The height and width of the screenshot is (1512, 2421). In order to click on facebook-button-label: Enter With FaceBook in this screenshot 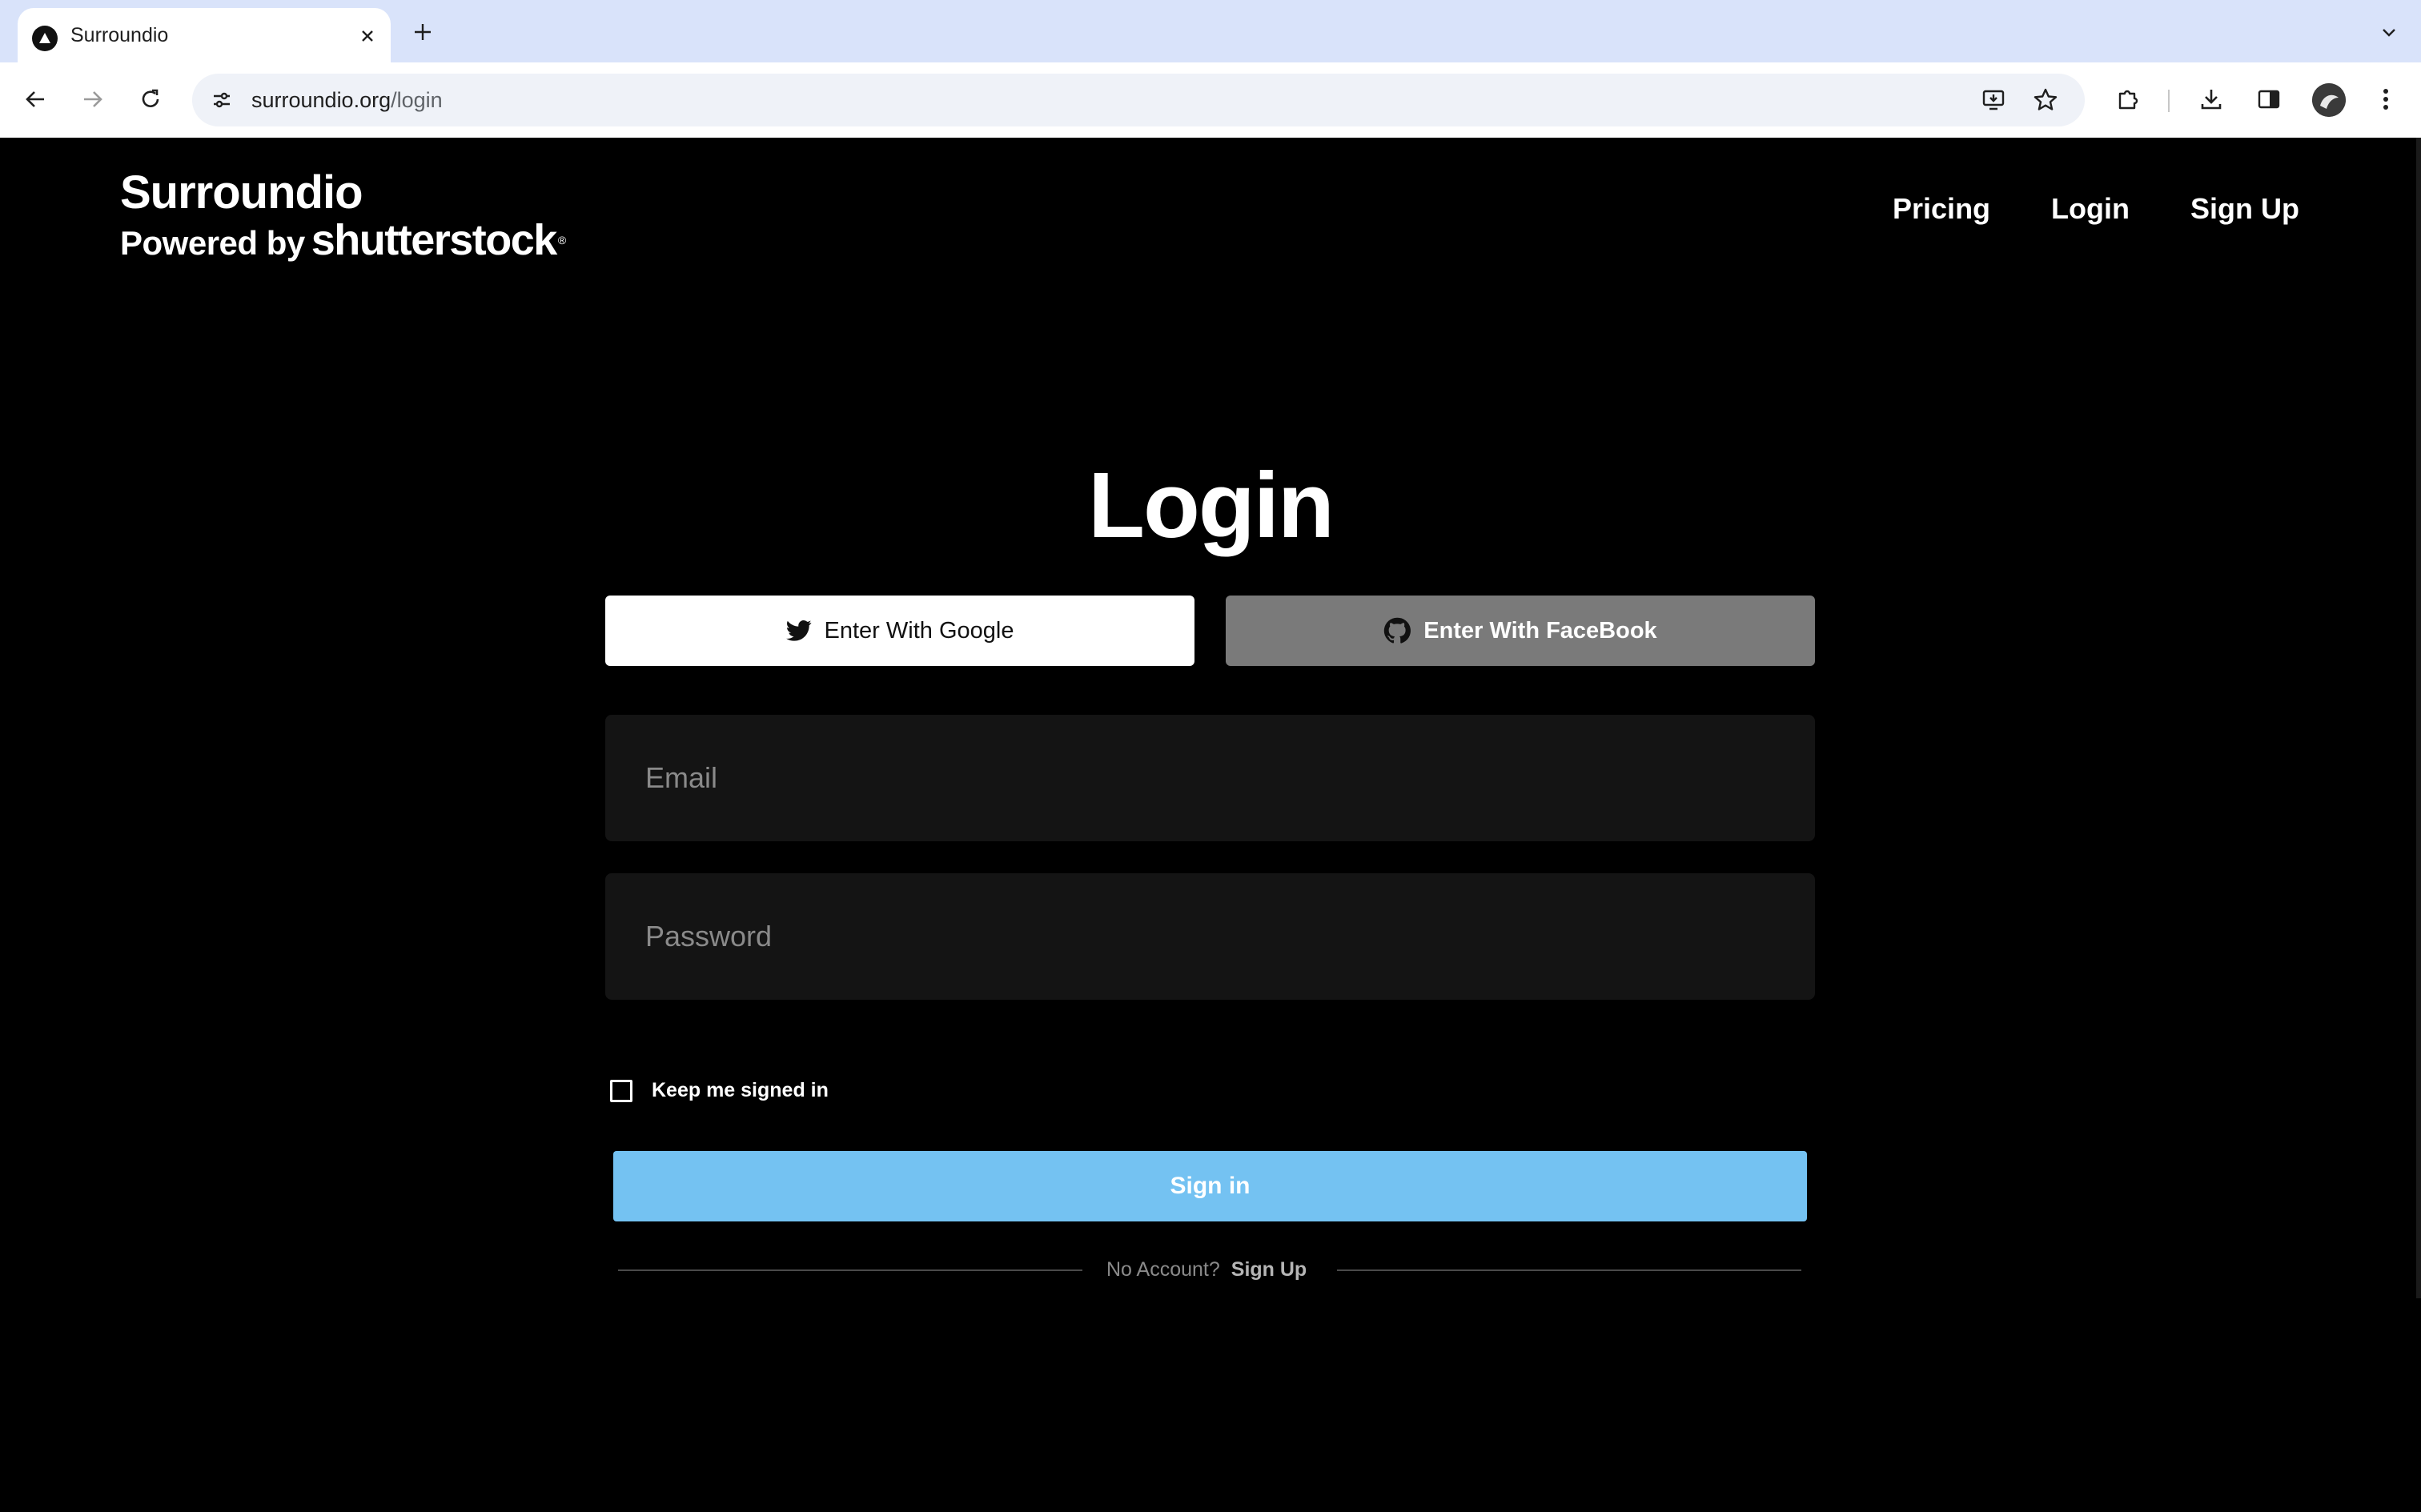, I will do `click(1540, 630)`.